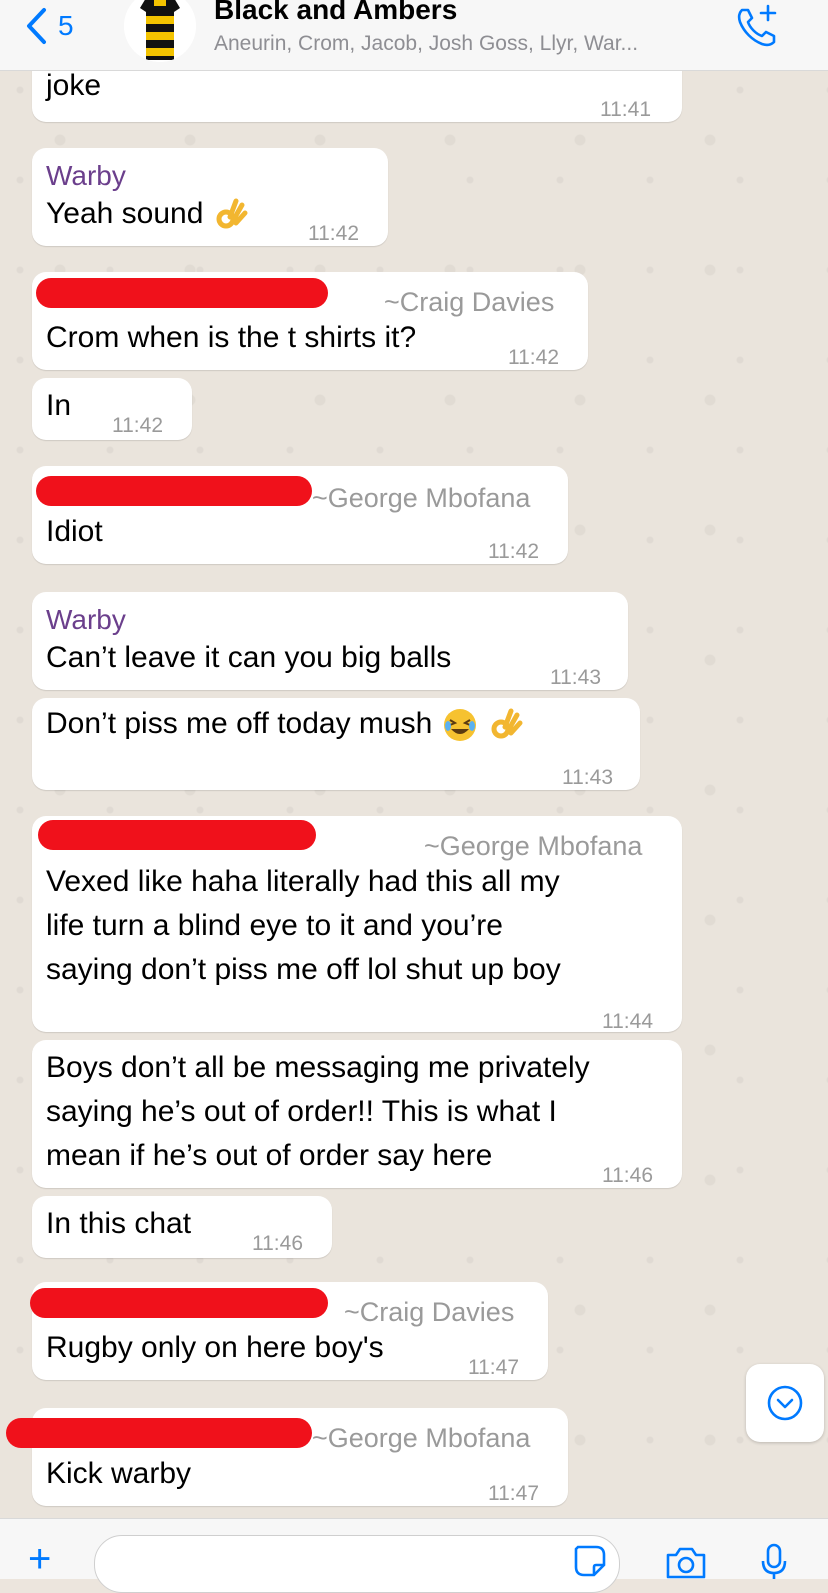  What do you see at coordinates (36, 26) in the screenshot?
I see `chevron-left-icon` at bounding box center [36, 26].